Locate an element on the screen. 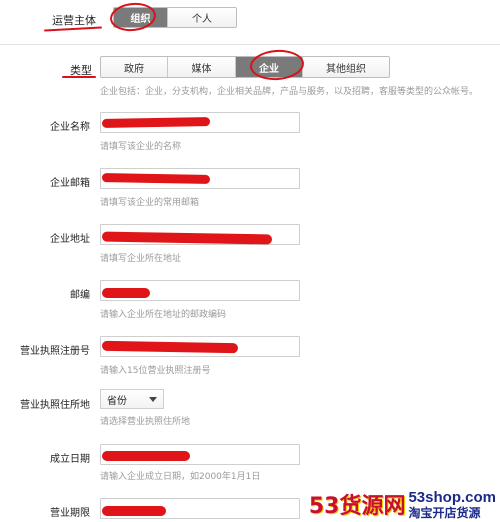 The width and height of the screenshot is (500, 522). watermark-tagline: 淘宝开店货源 is located at coordinates (444, 513).